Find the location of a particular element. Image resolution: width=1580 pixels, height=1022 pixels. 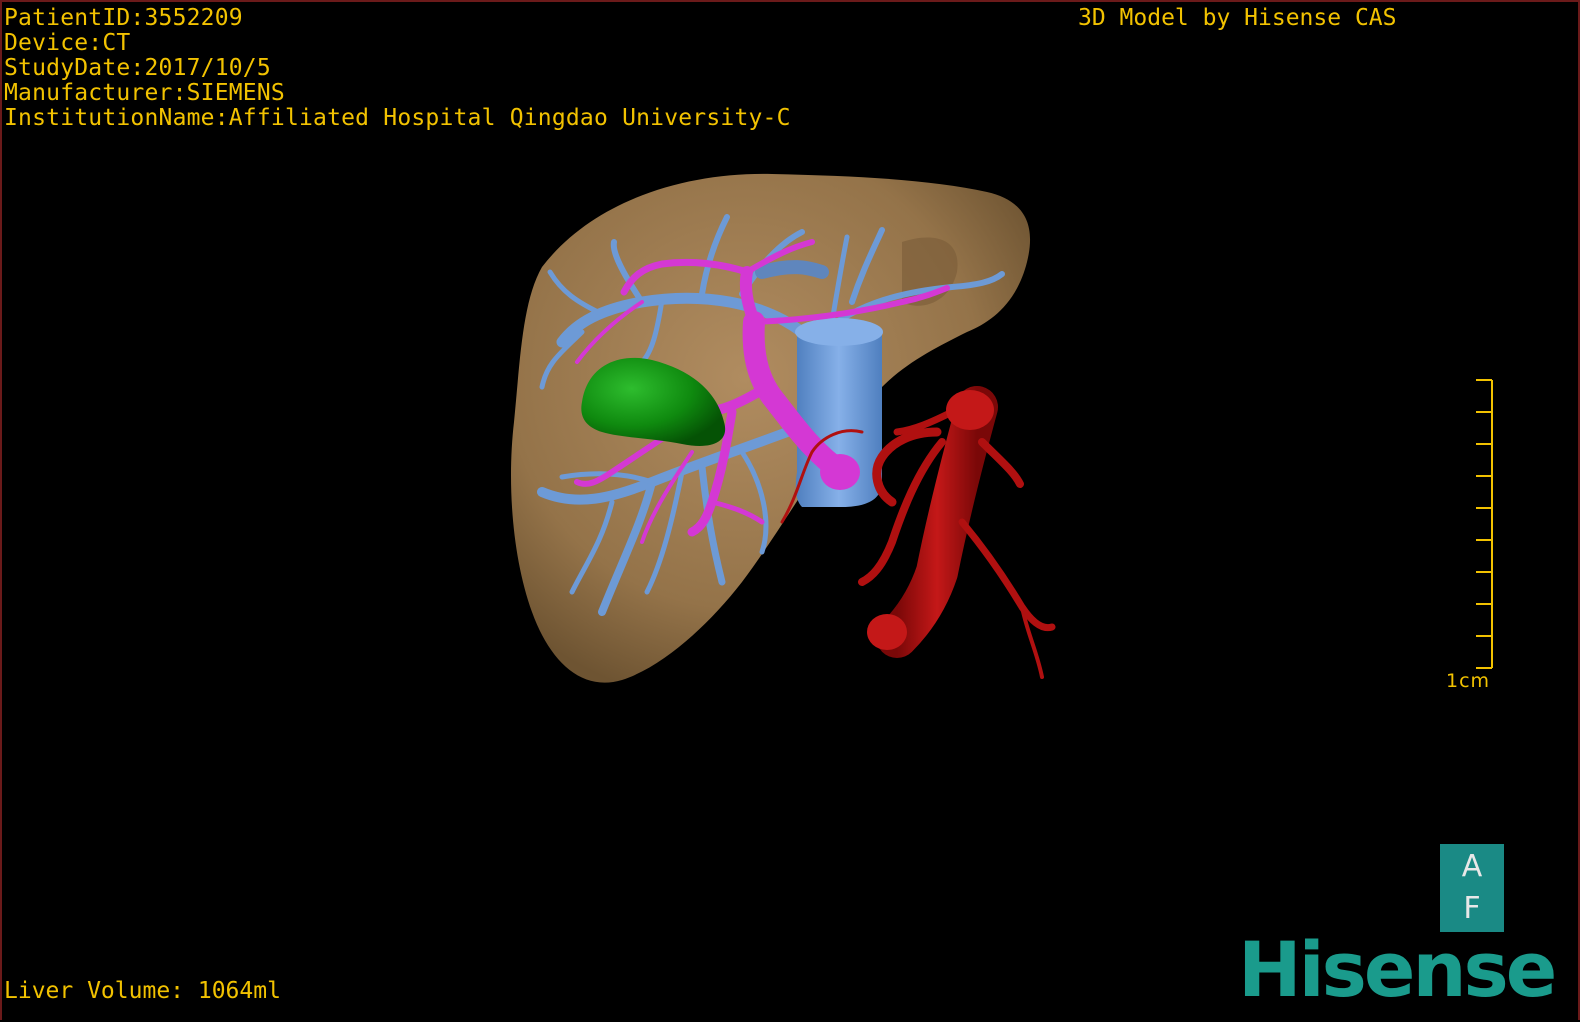

device: Device:CT is located at coordinates (67, 43).